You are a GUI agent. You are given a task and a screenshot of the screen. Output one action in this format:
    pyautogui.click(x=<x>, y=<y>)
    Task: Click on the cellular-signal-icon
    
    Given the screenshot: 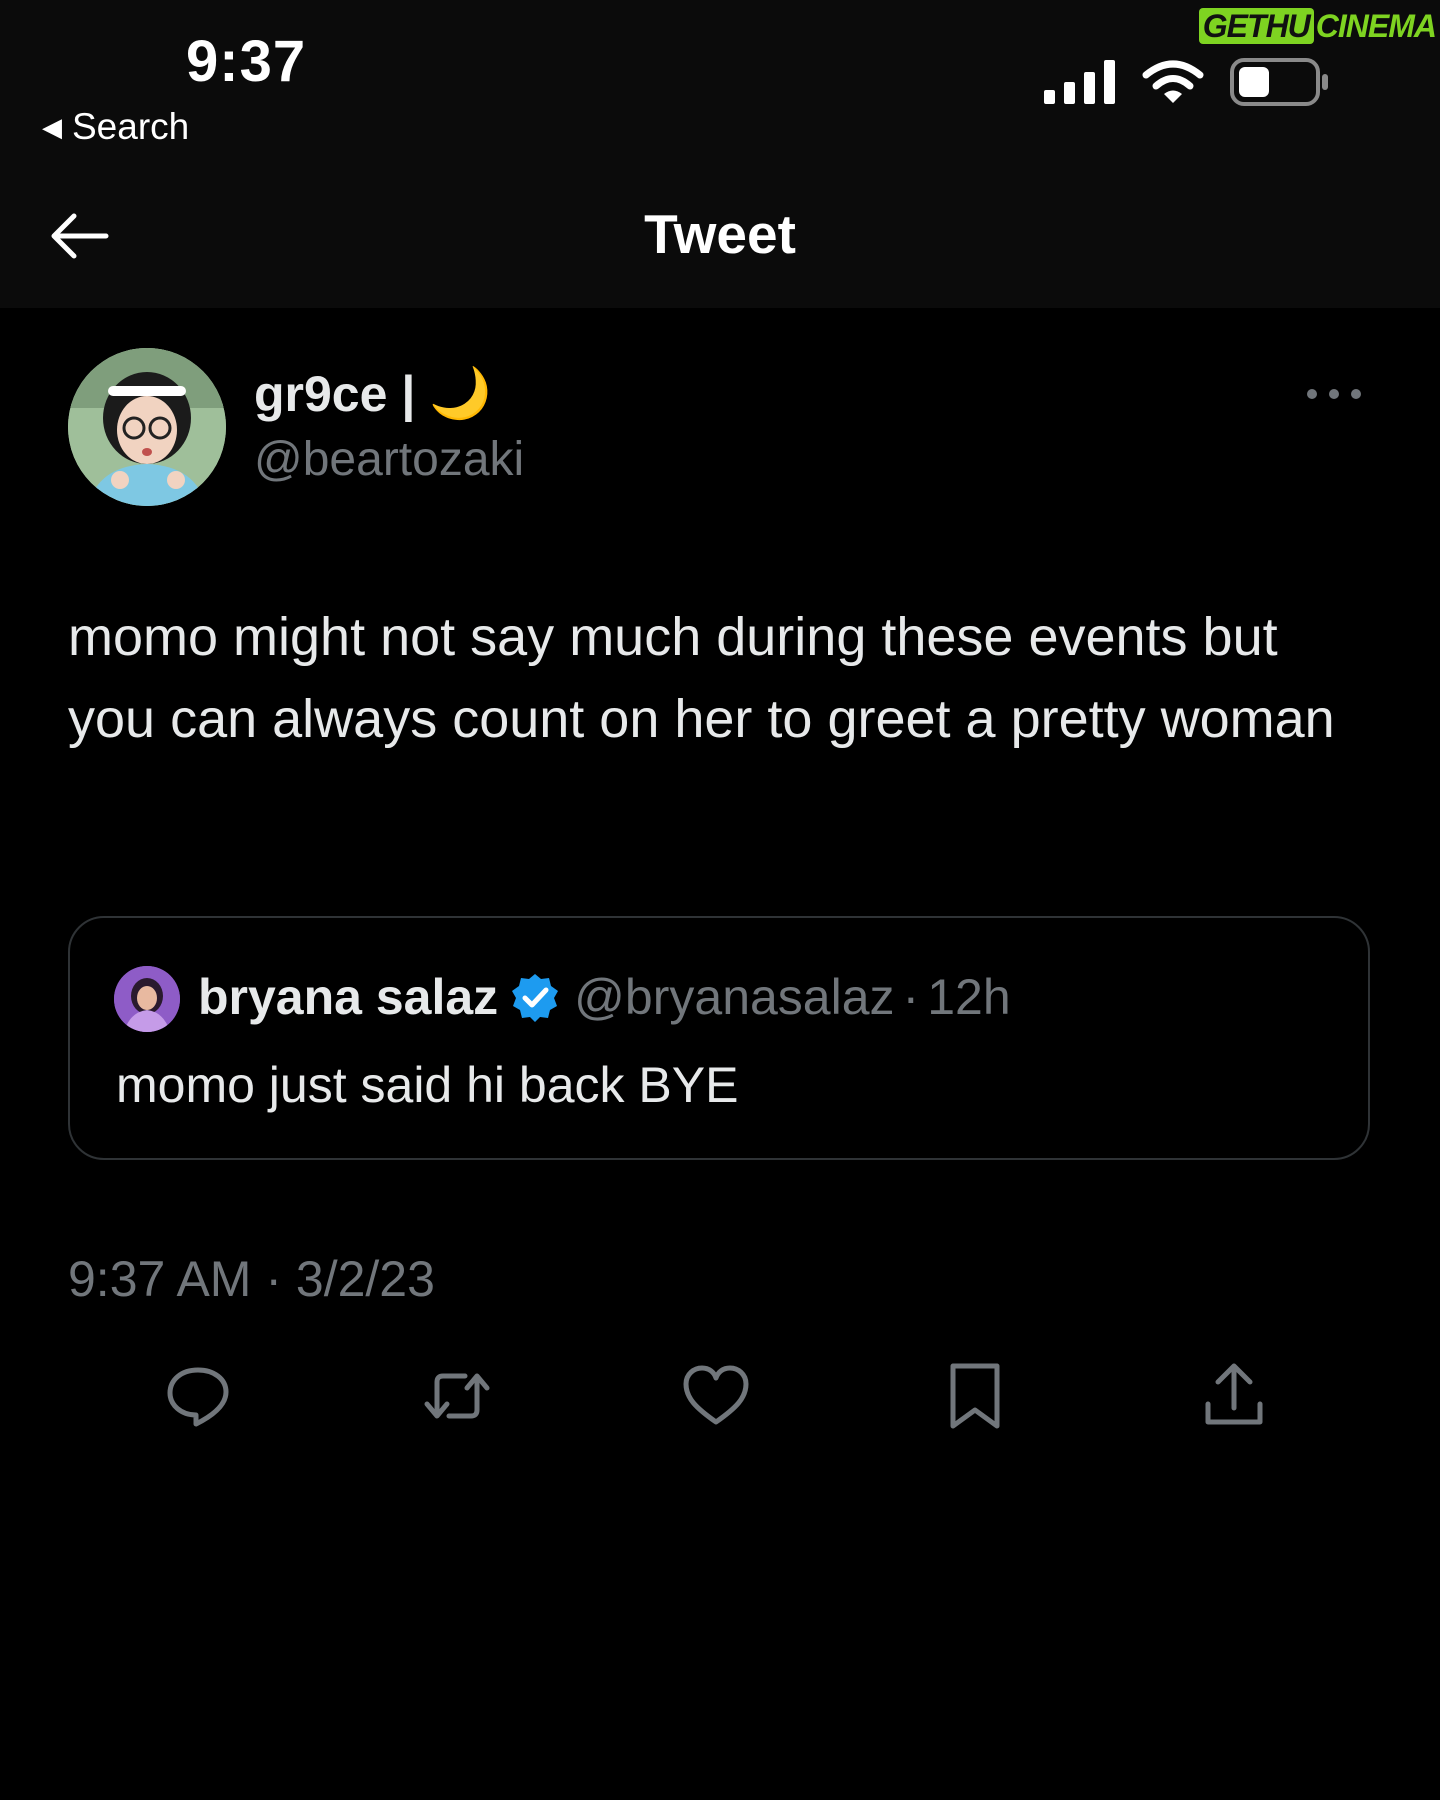 What is the action you would take?
    pyautogui.click(x=1079, y=82)
    